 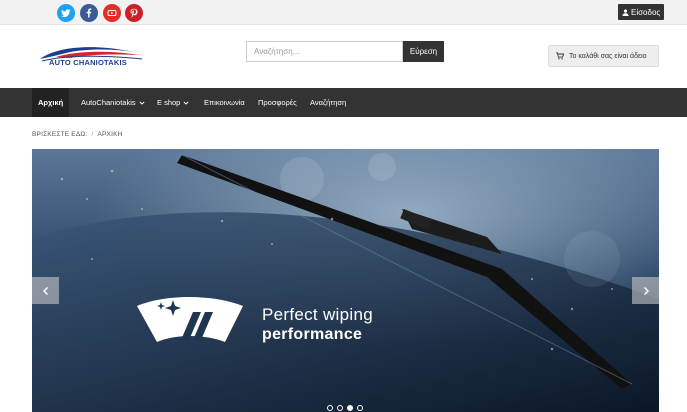 What do you see at coordinates (317, 314) in the screenshot?
I see `slide-headline: Perfect wiping` at bounding box center [317, 314].